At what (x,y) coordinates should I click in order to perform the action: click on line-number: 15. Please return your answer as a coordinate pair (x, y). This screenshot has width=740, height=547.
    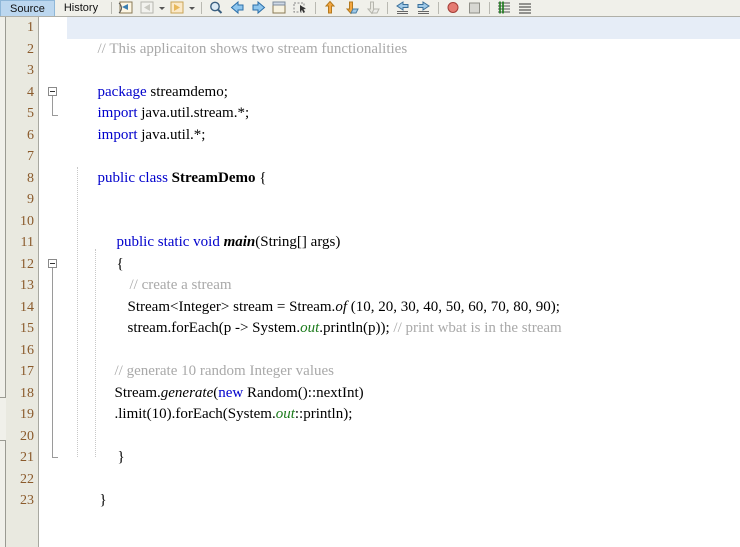
    Looking at the image, I should click on (27, 328).